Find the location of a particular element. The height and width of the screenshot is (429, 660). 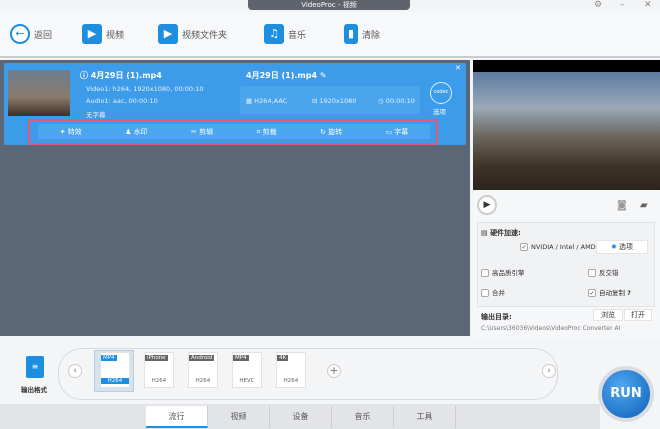

output-codec: ▦ H264,AAC is located at coordinates (267, 101).